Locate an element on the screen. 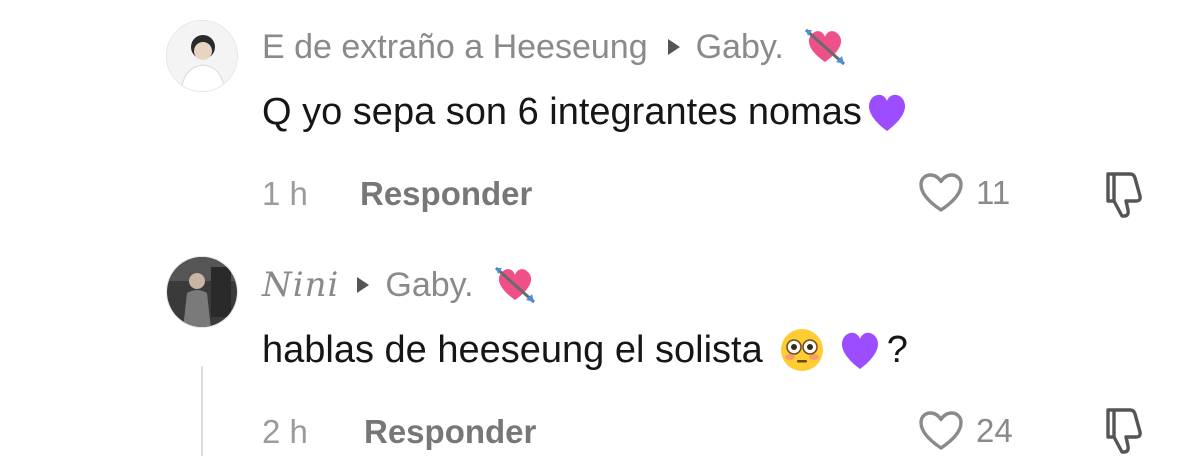 The height and width of the screenshot is (469, 1200). like-count: 11 is located at coordinates (993, 192).